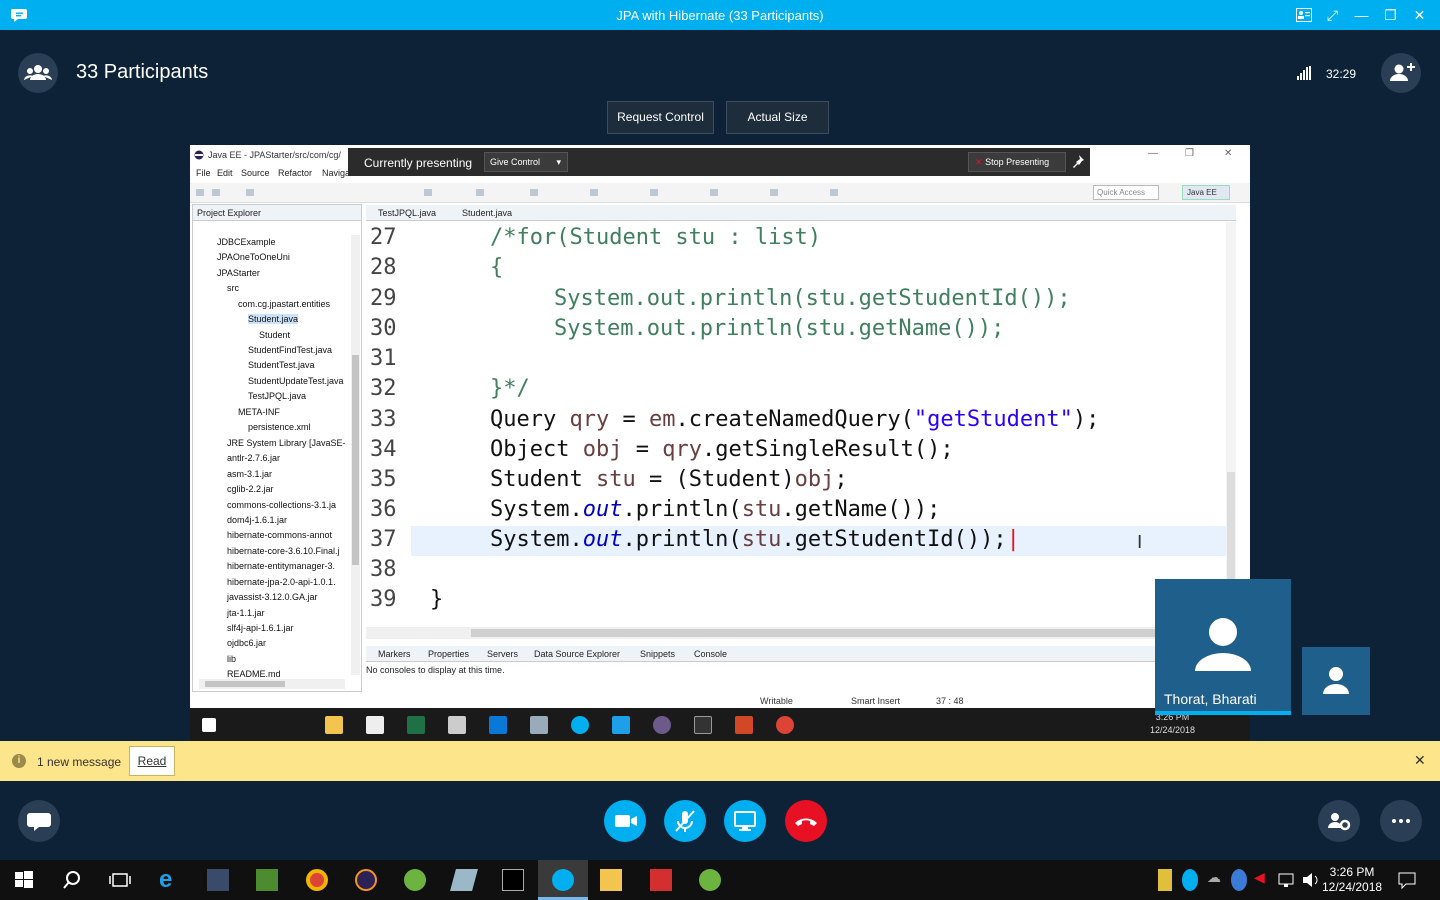 Image resolution: width=1440 pixels, height=900 pixels. What do you see at coordinates (249, 474) in the screenshot?
I see `tree-item: asm-3.1.jar` at bounding box center [249, 474].